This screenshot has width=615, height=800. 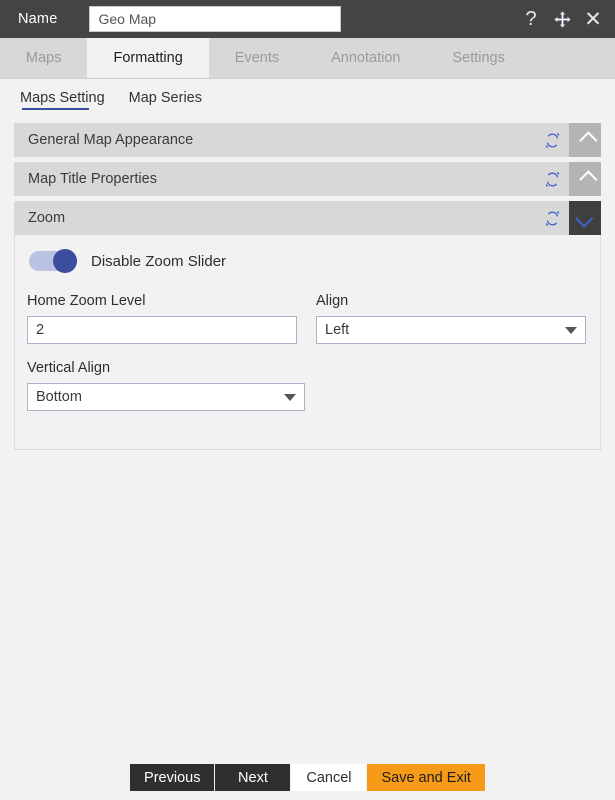 I want to click on subtab-map-series: Map Series, so click(x=165, y=98).